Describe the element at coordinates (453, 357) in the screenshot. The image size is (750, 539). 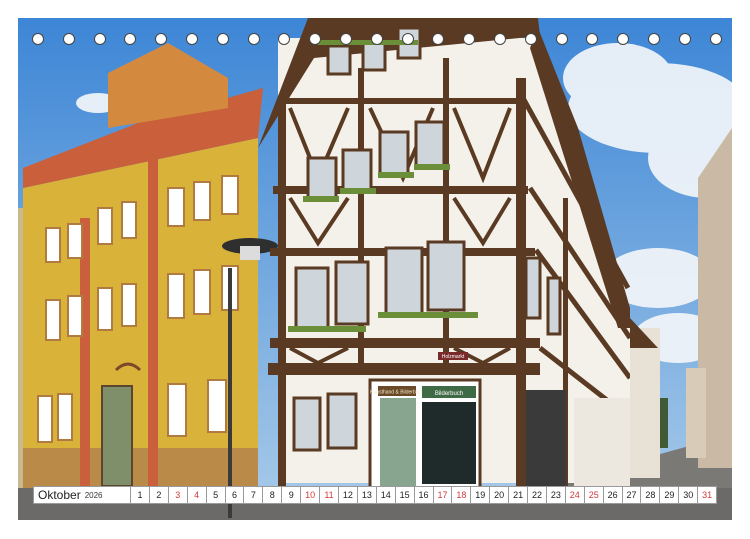
I see `street-sign: Holzmarkt` at that location.